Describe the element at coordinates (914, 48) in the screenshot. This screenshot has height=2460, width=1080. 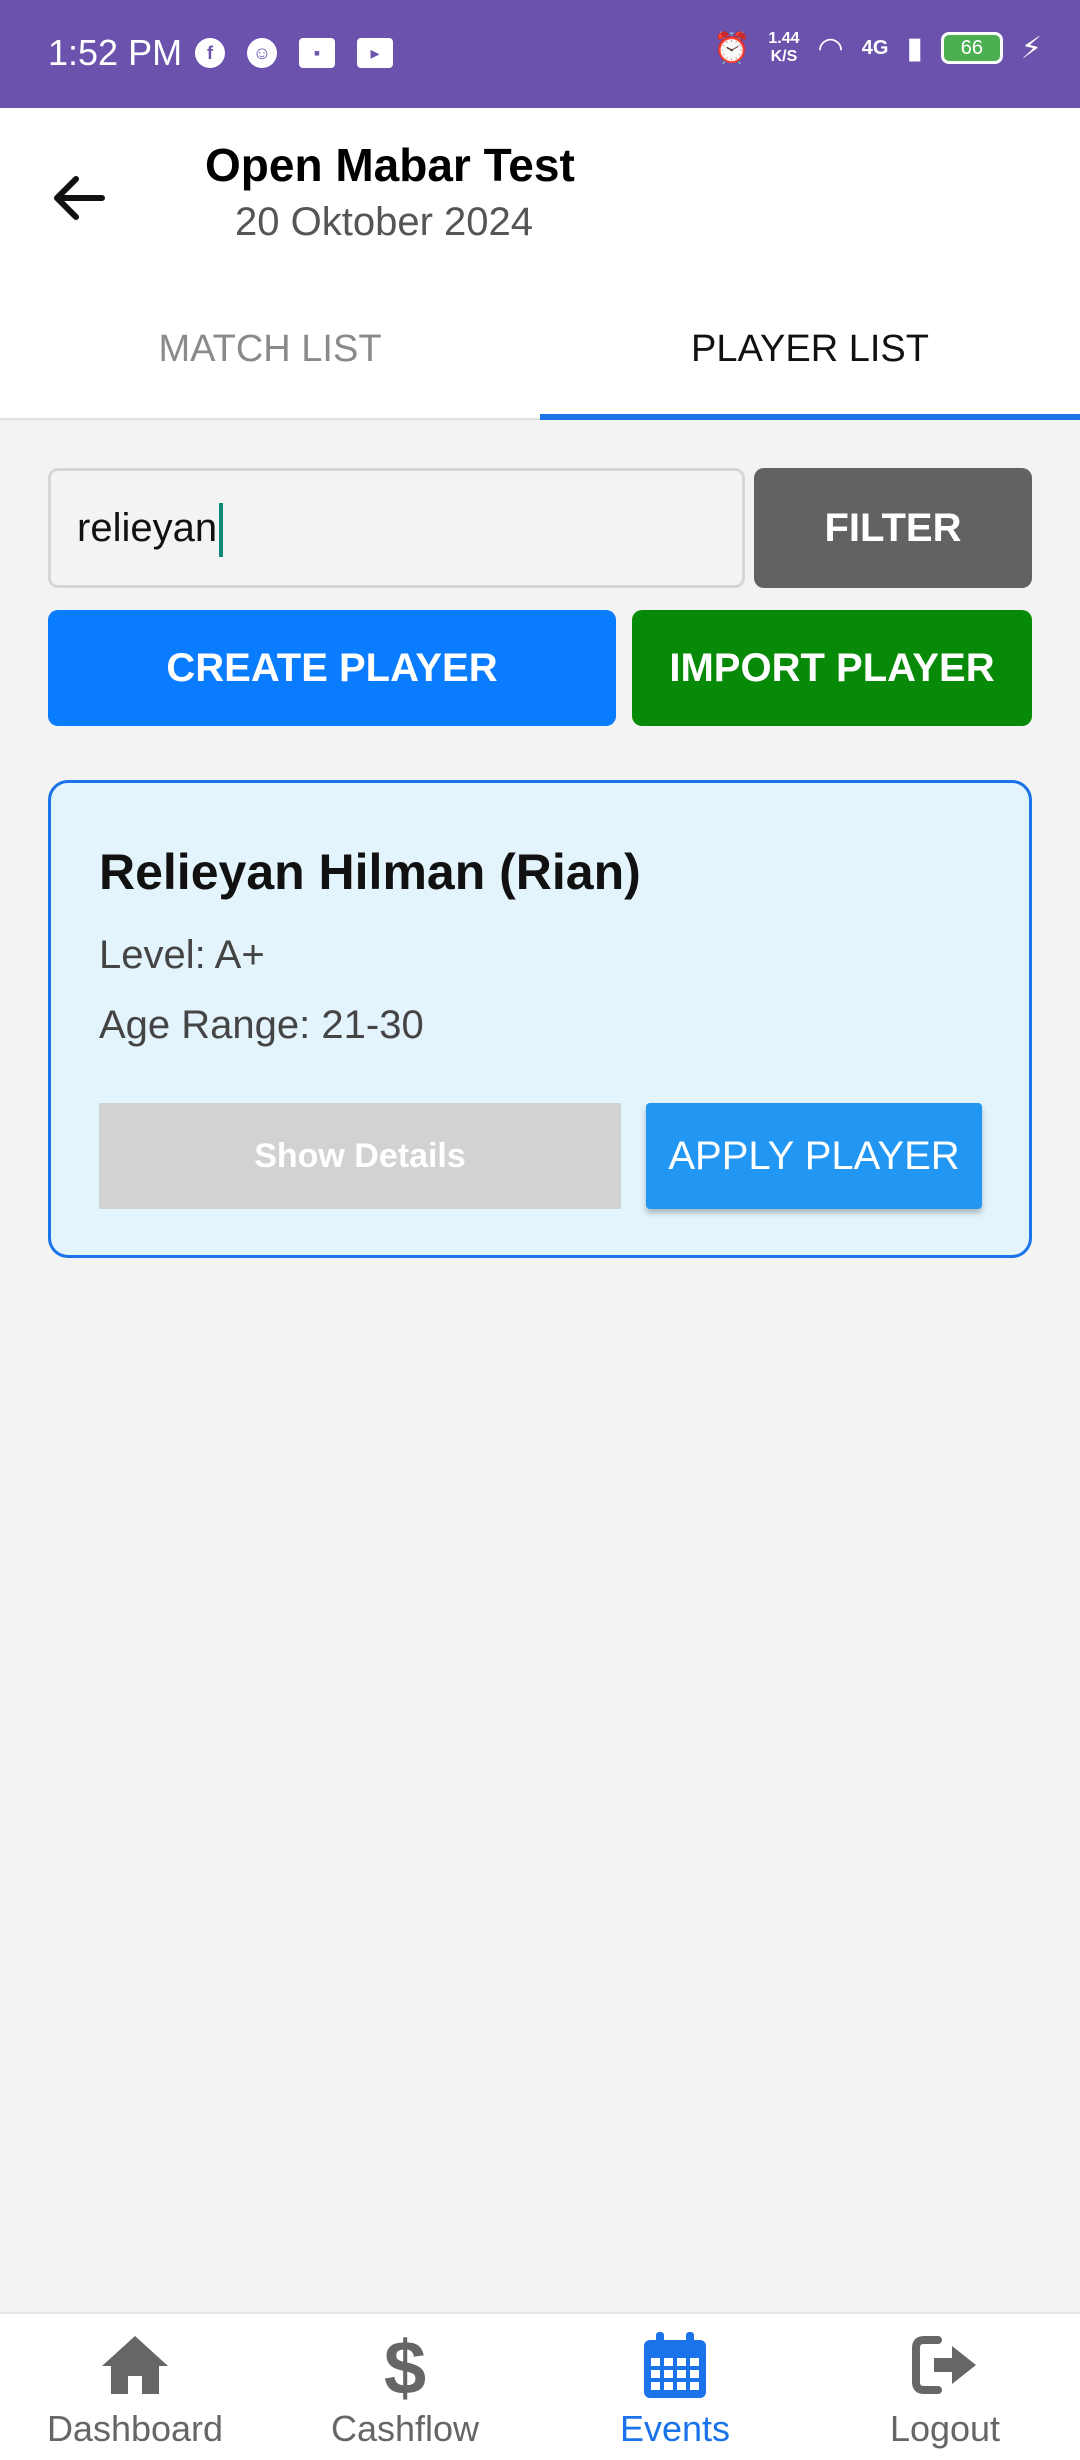
I see `signal-icon: ▮` at that location.